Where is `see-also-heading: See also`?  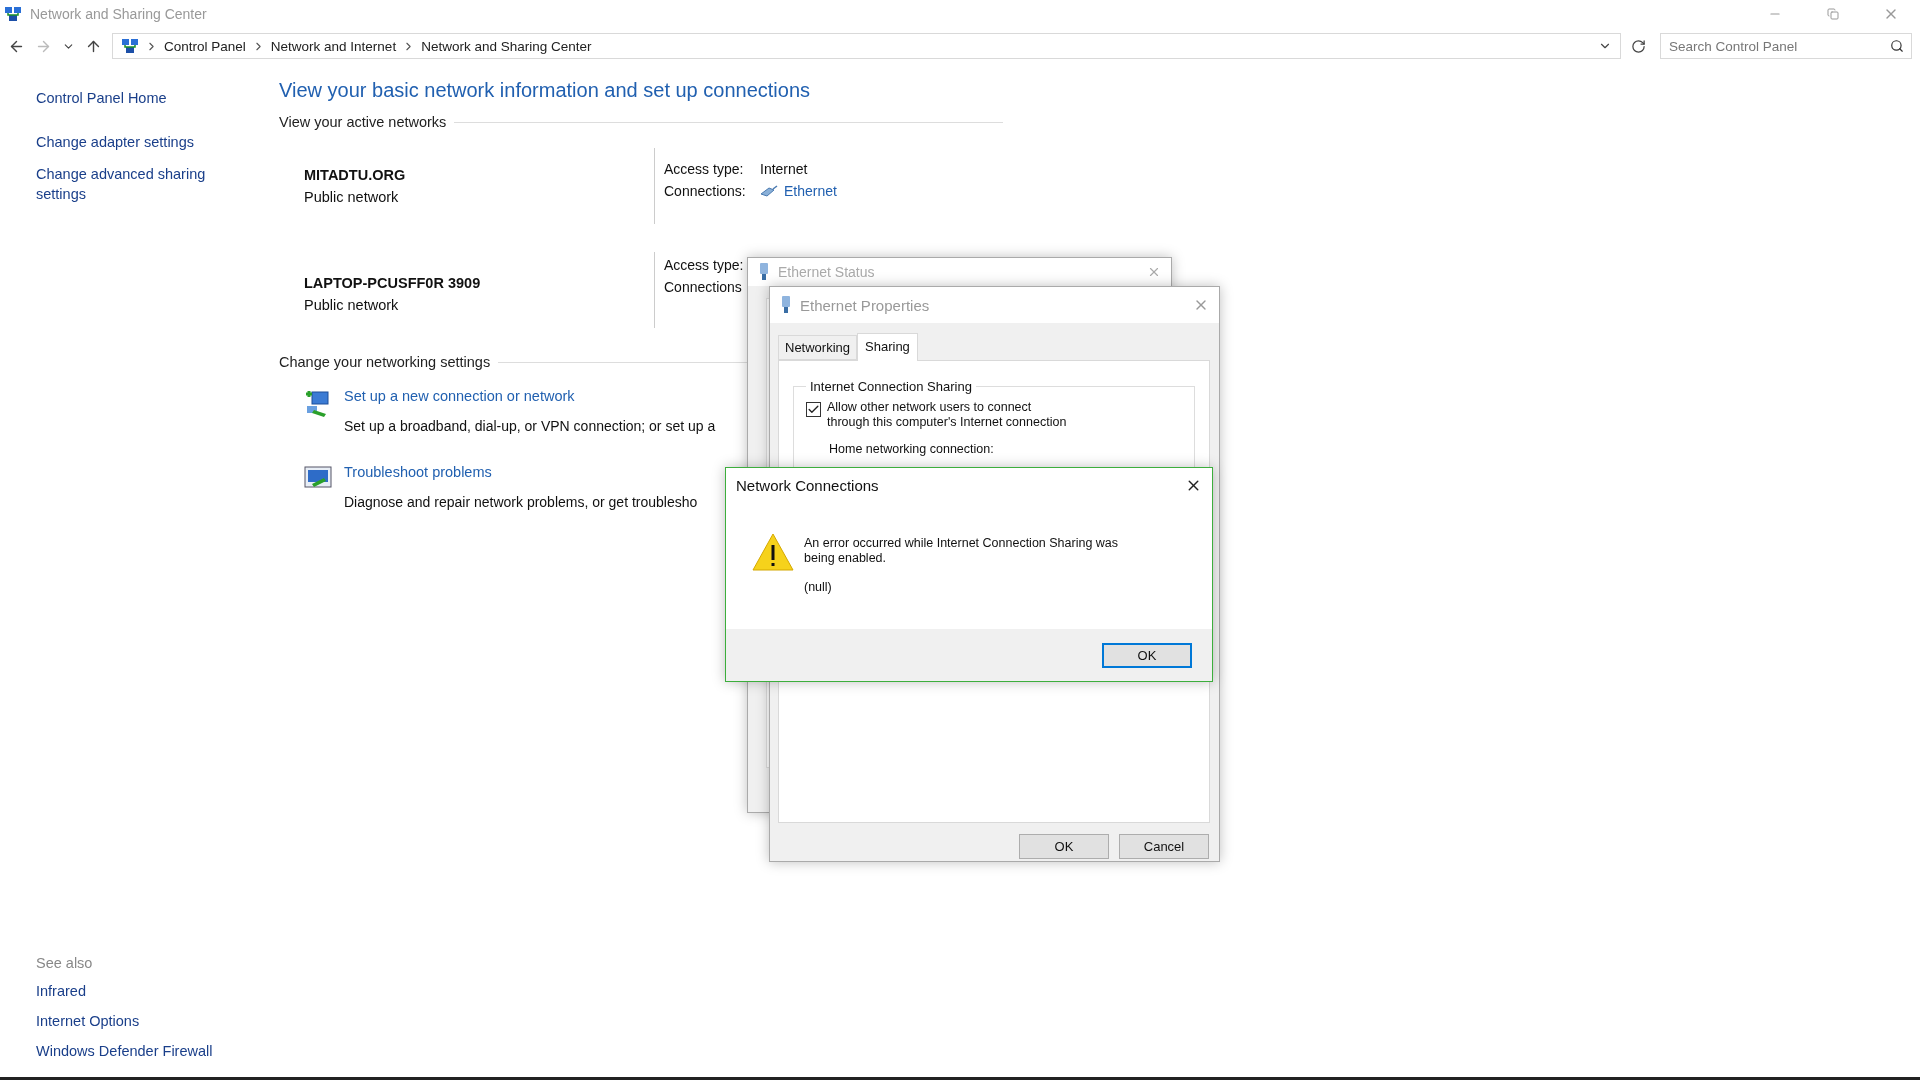 see-also-heading: See also is located at coordinates (65, 963).